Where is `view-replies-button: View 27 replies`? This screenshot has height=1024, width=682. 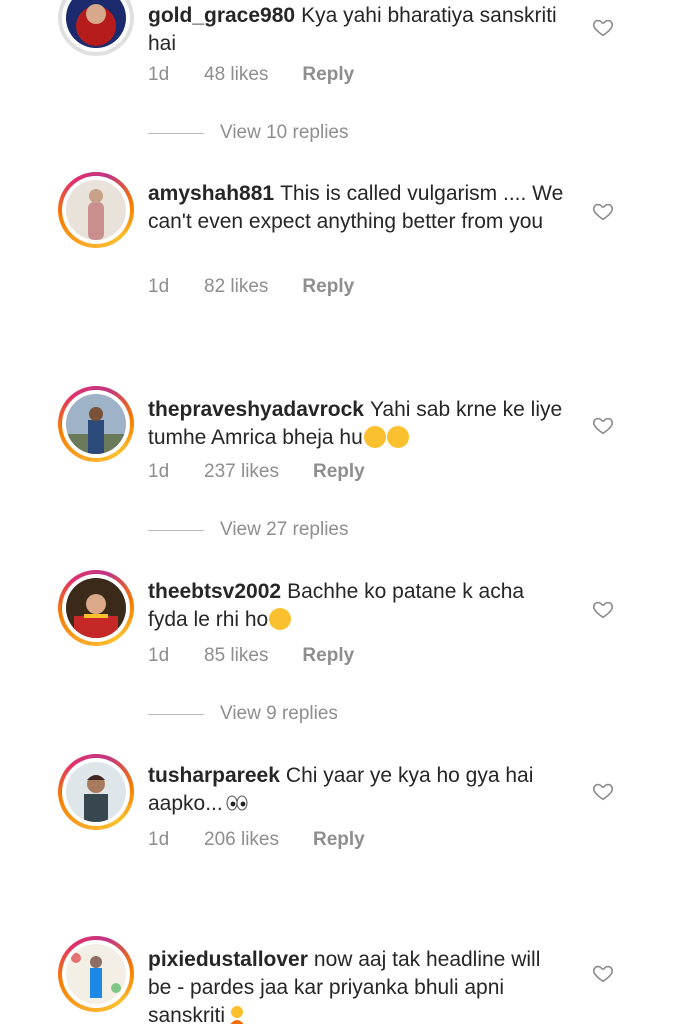
view-replies-button: View 27 replies is located at coordinates (248, 530).